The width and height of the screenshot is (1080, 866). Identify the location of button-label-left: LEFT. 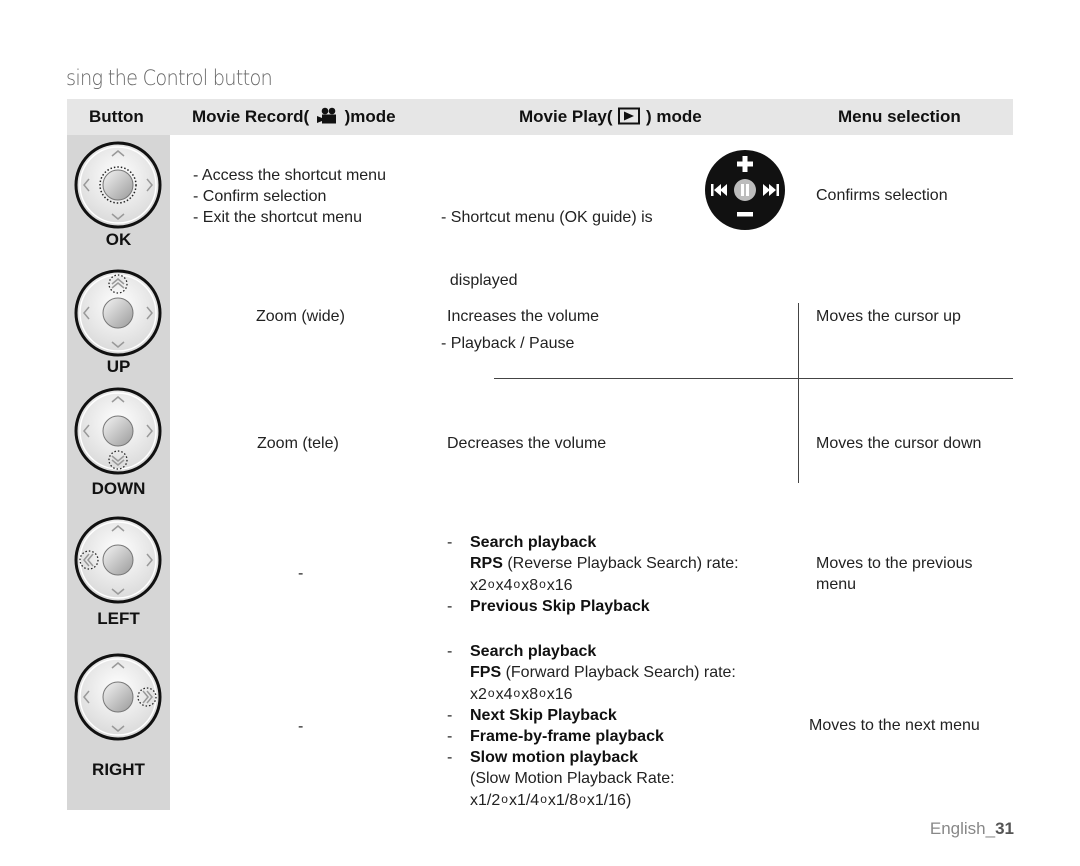
(118, 618).